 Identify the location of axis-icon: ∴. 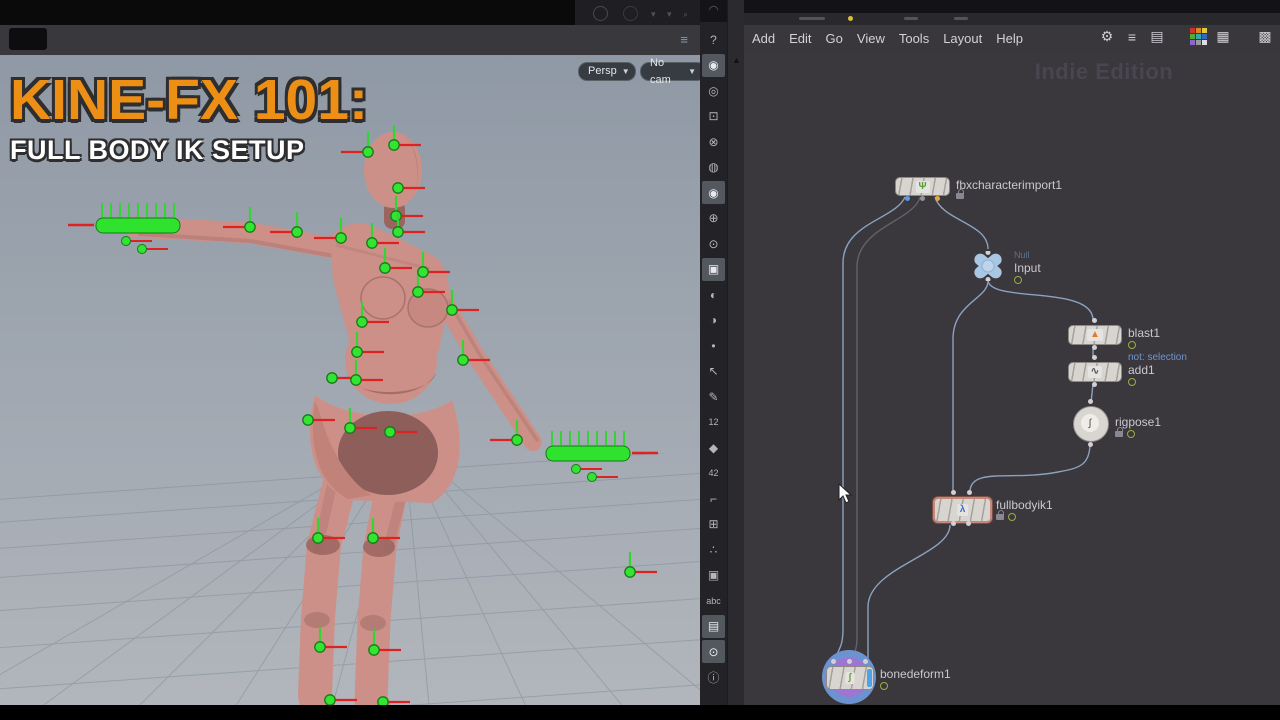
(713, 549).